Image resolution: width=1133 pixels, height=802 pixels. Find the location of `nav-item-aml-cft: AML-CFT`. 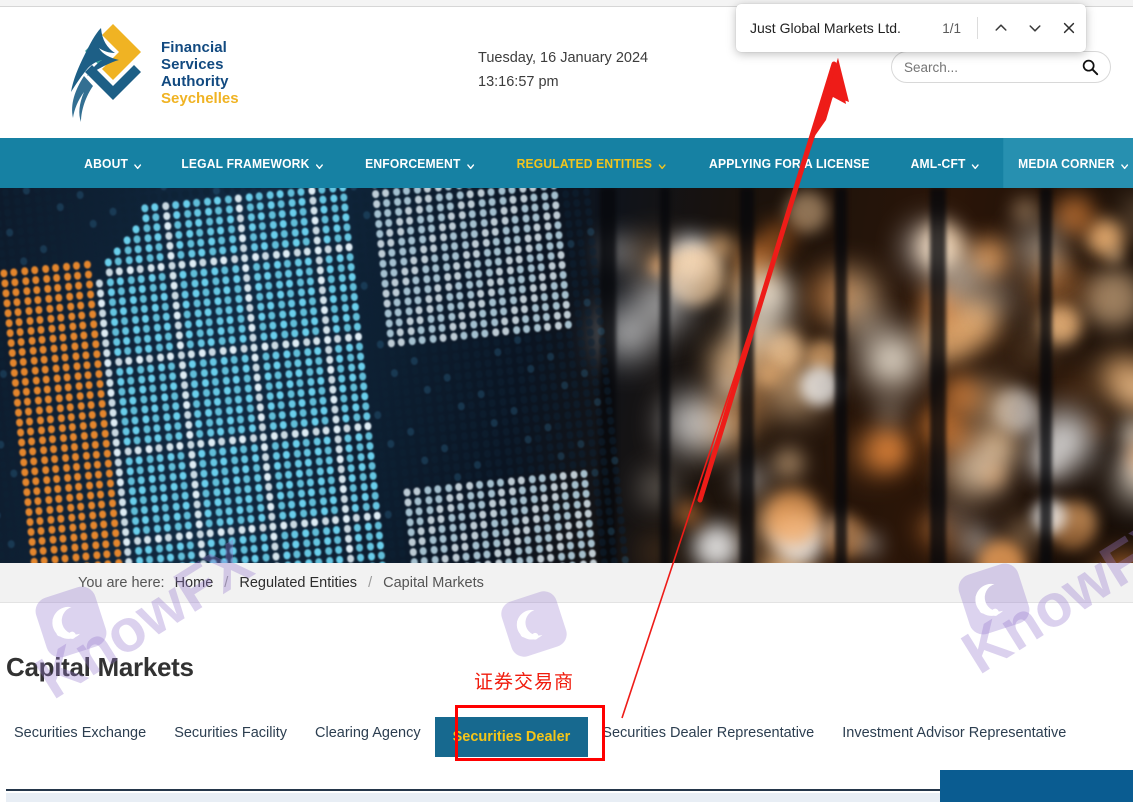

nav-item-aml-cft: AML-CFT is located at coordinates (945, 163).